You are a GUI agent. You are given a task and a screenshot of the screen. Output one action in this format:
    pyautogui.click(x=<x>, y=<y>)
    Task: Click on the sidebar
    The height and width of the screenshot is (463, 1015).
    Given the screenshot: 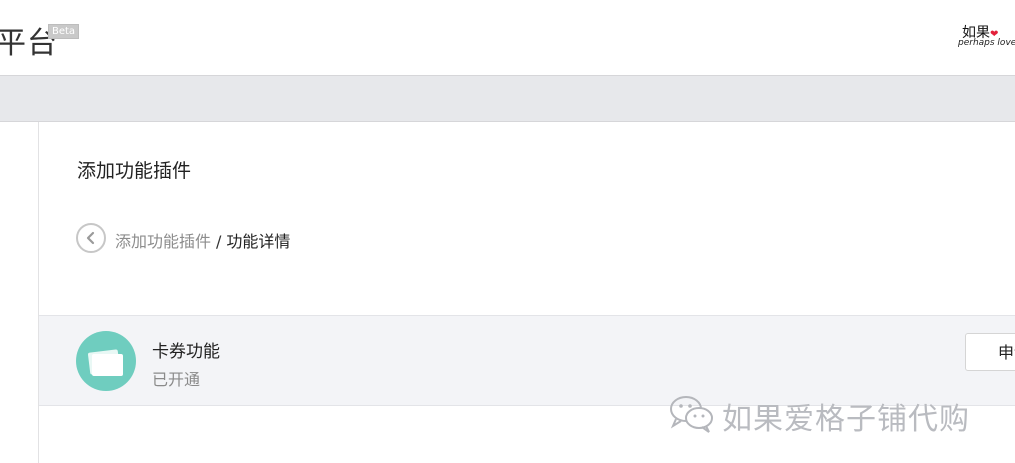 What is the action you would take?
    pyautogui.click(x=19, y=292)
    